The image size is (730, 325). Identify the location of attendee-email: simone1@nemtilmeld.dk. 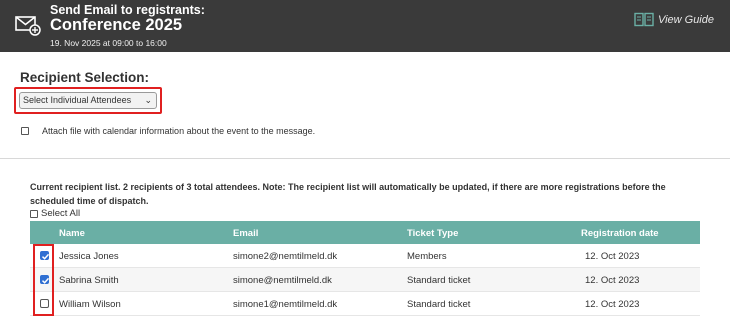
(285, 304).